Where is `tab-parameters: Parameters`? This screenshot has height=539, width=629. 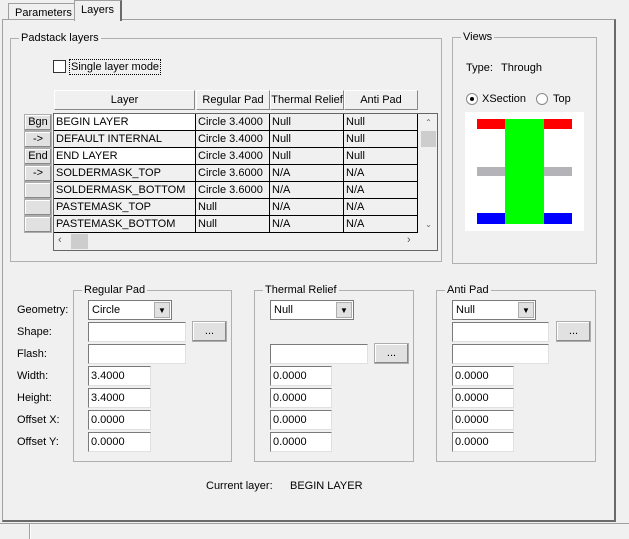
tab-parameters: Parameters is located at coordinates (43, 11).